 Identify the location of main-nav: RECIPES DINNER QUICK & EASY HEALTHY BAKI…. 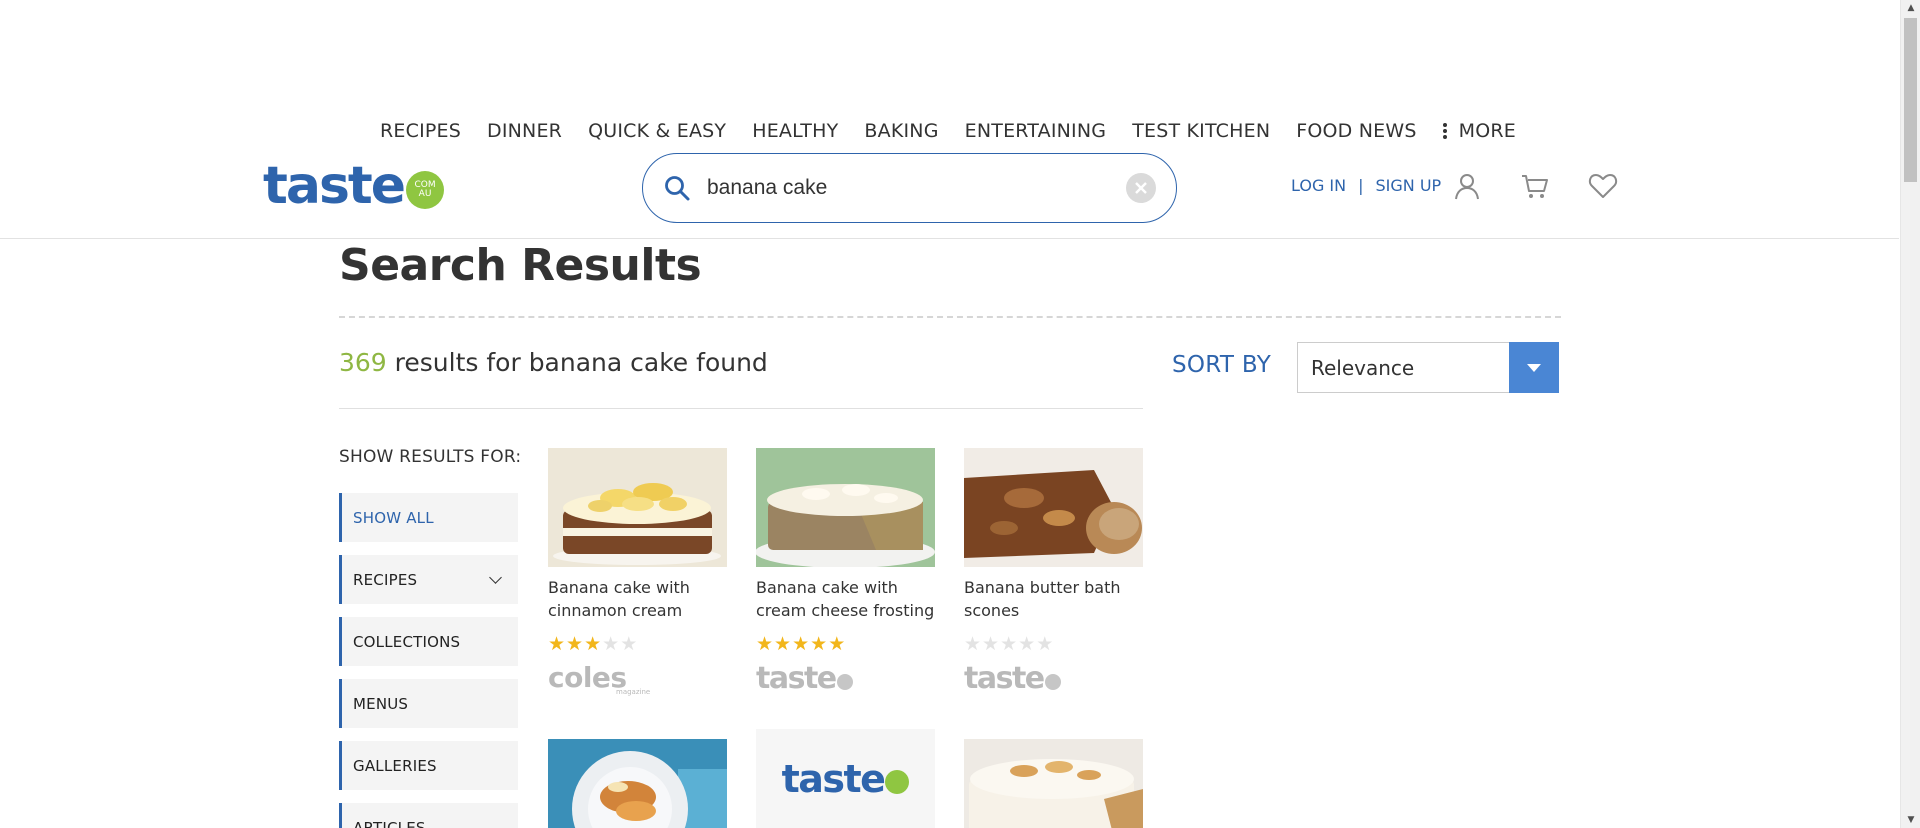
(961, 131).